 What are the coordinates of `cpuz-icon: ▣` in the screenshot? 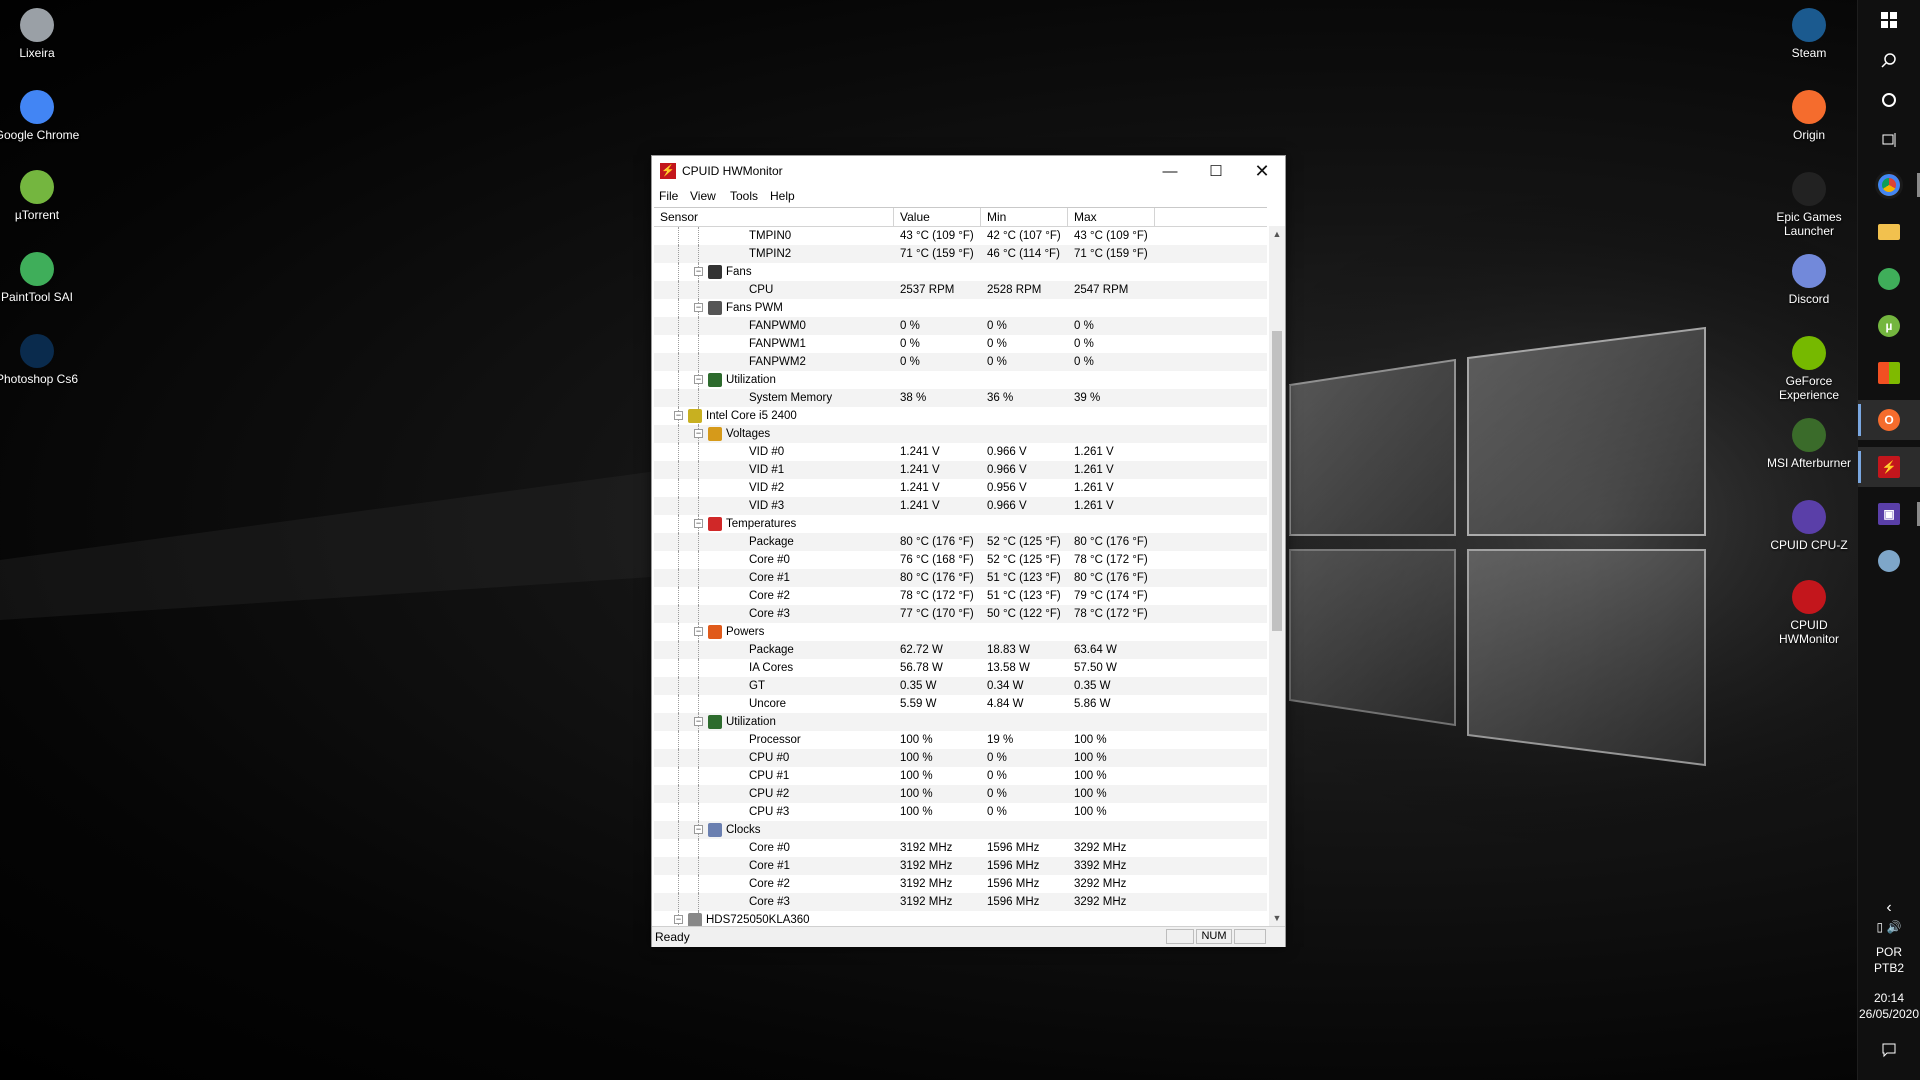 It's located at (1889, 514).